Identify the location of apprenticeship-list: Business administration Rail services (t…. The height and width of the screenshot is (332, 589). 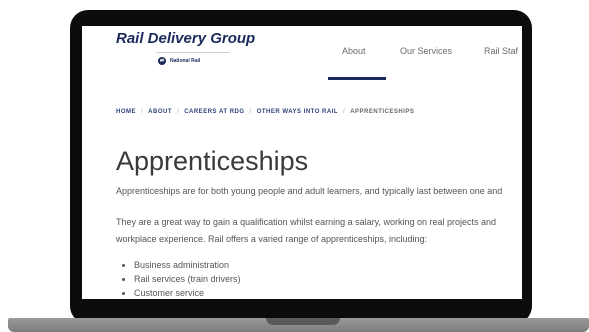
(181, 278).